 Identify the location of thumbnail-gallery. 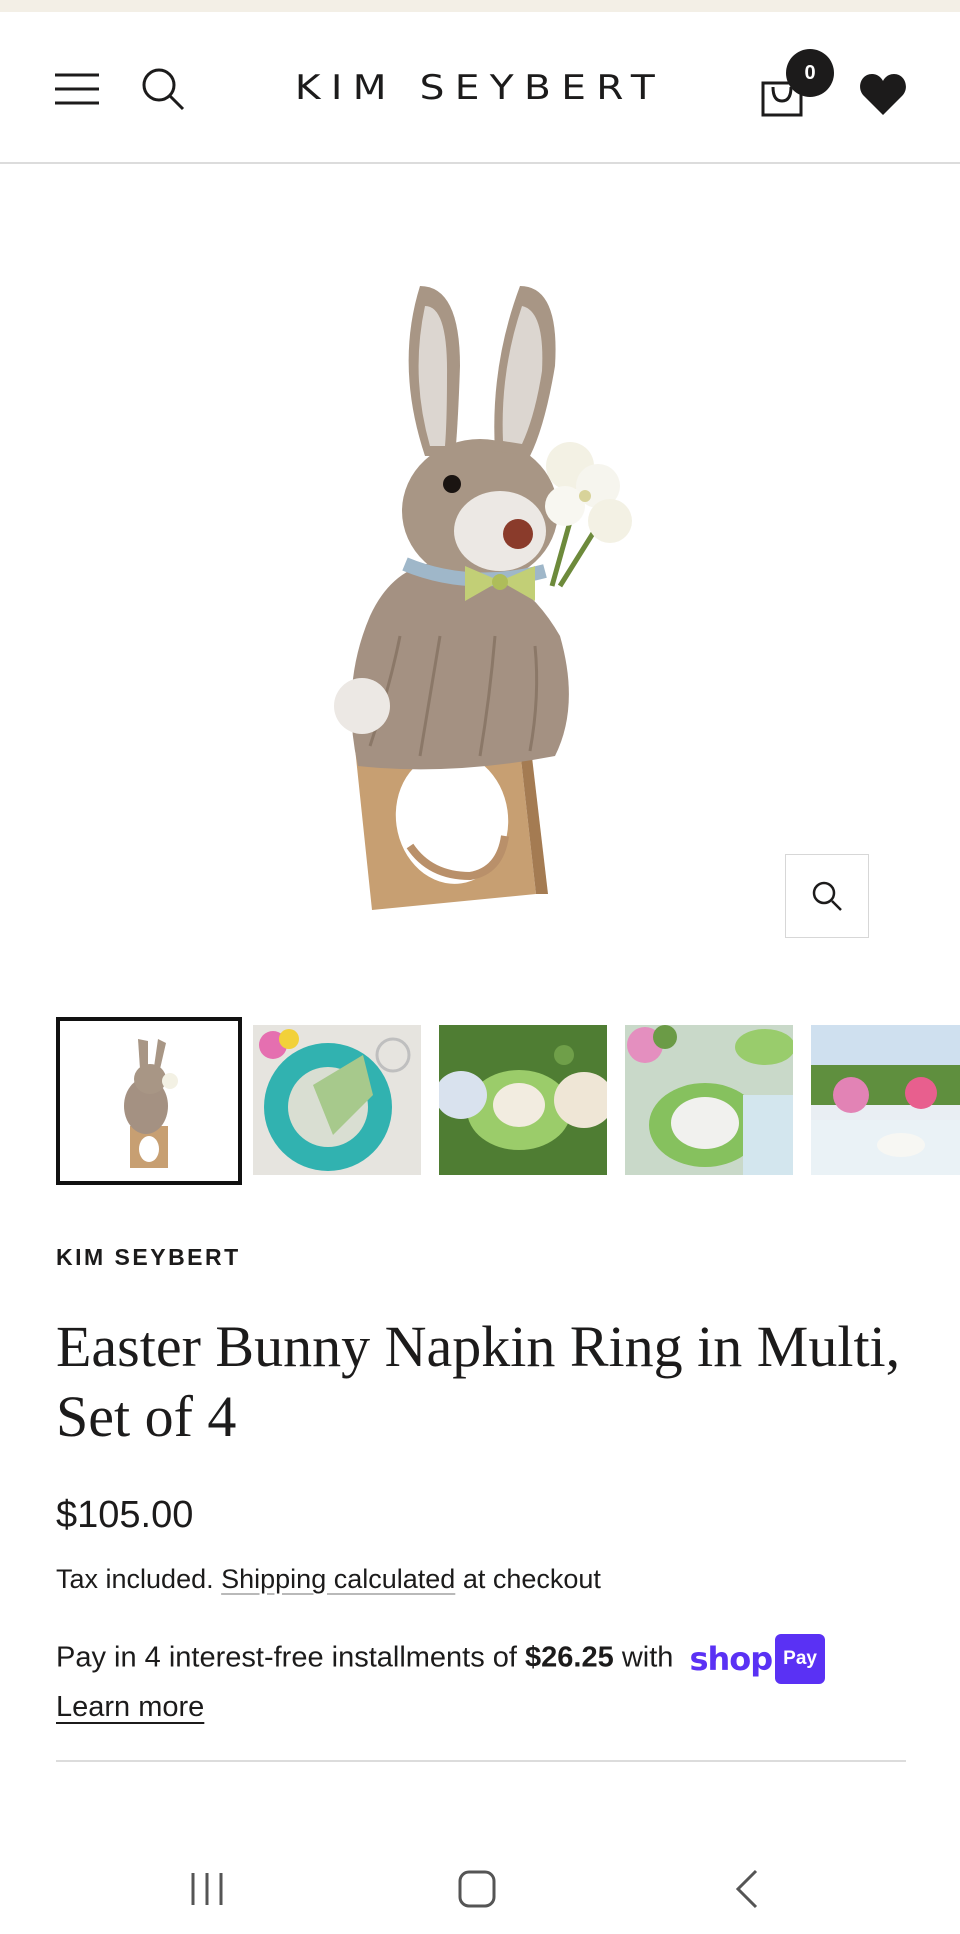
(508, 1101).